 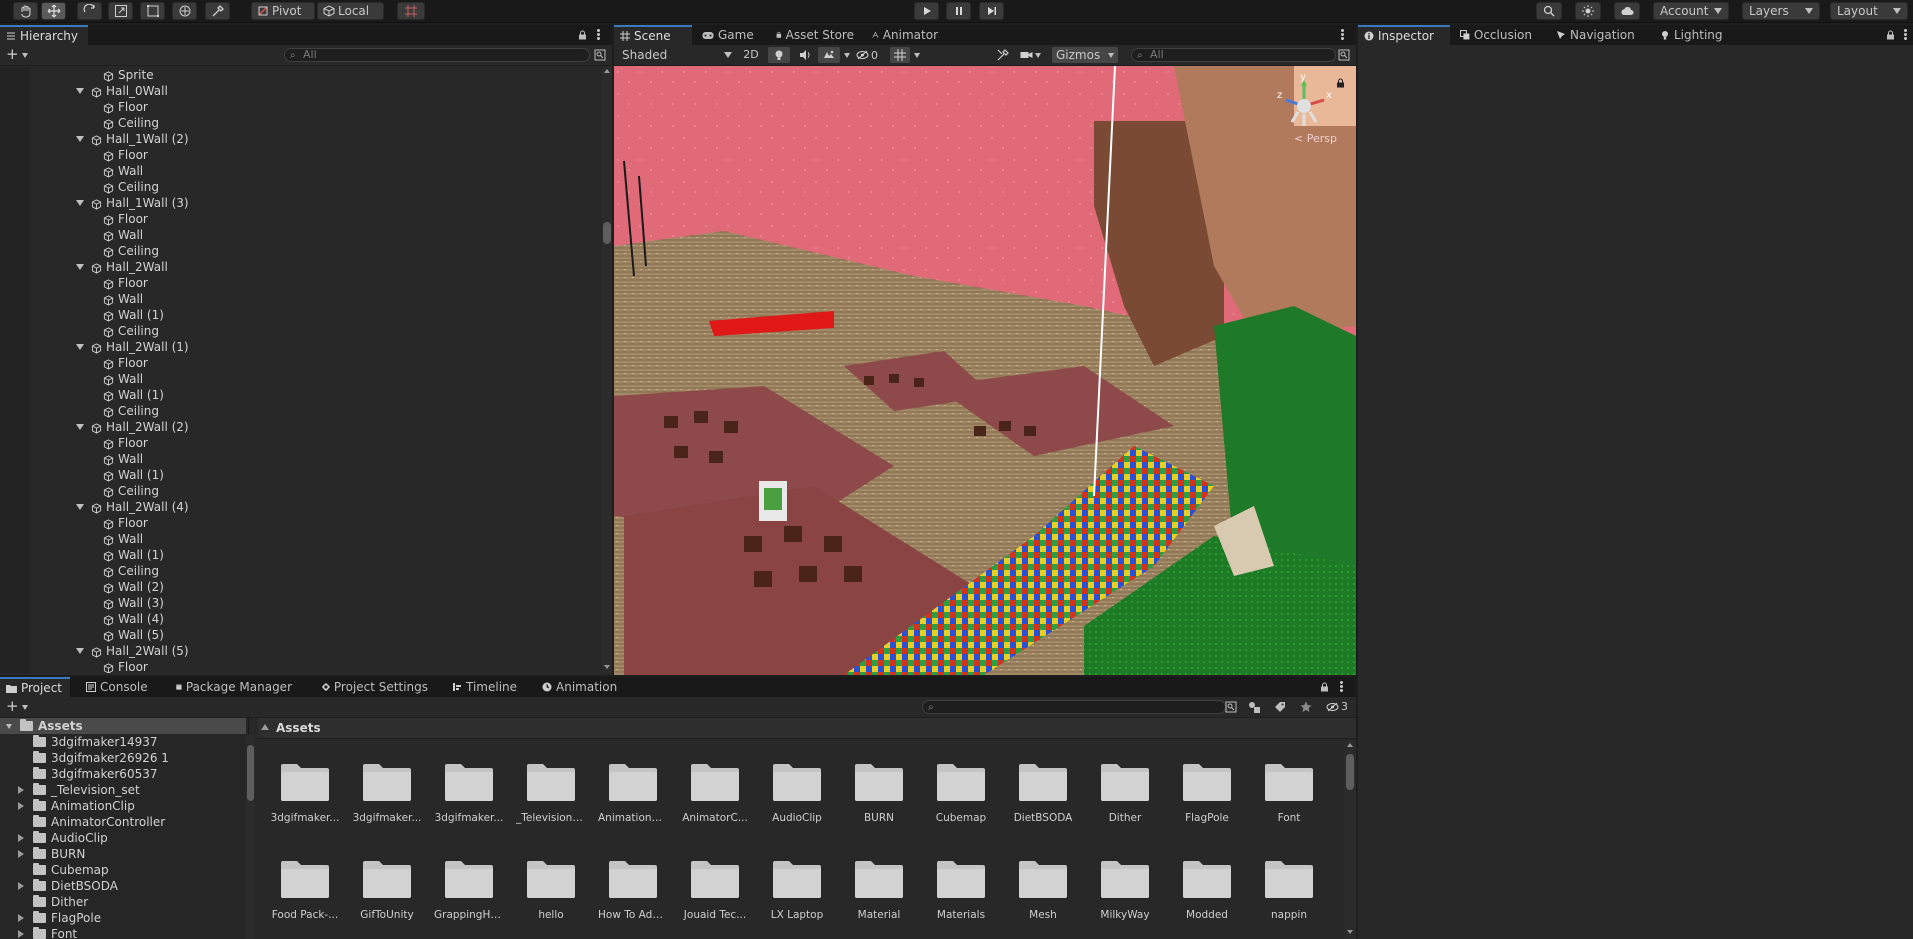 What do you see at coordinates (411, 11) in the screenshot?
I see `grid-snap-button` at bounding box center [411, 11].